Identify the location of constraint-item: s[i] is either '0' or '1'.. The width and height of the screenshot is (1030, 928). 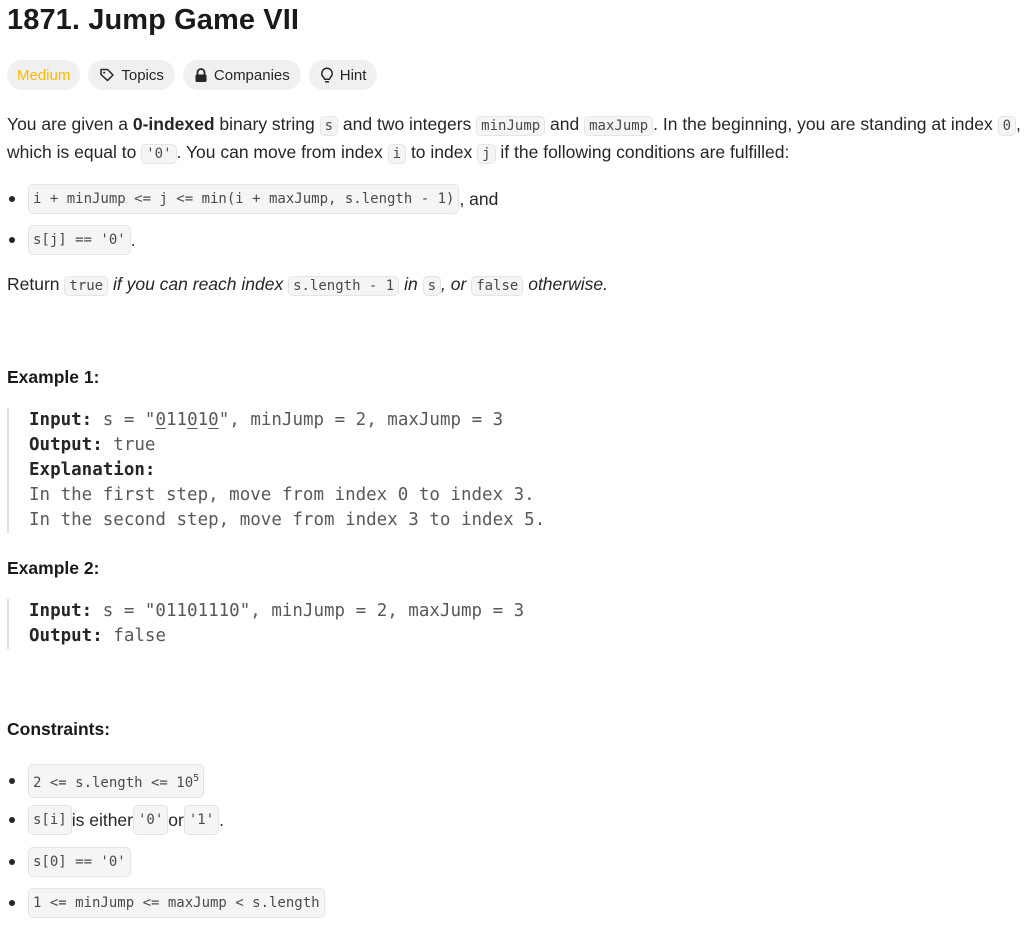
(115, 820).